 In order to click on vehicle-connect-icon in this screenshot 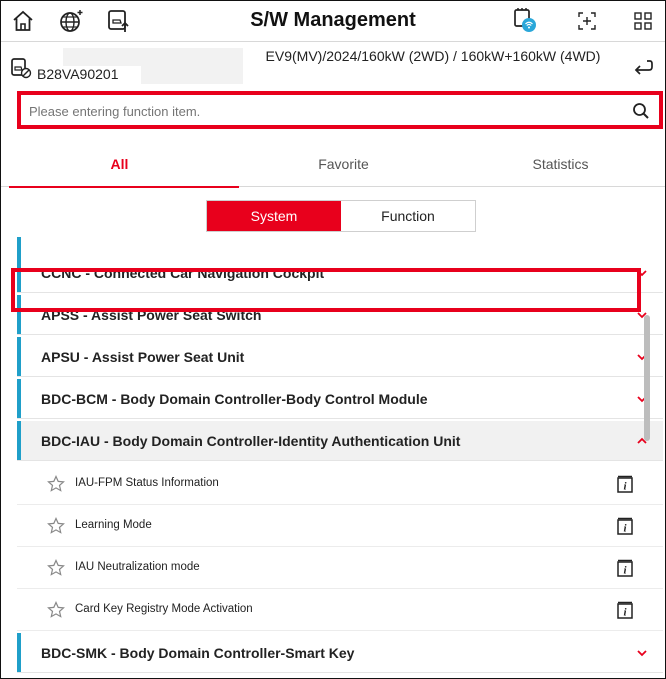, I will do `click(21, 68)`.